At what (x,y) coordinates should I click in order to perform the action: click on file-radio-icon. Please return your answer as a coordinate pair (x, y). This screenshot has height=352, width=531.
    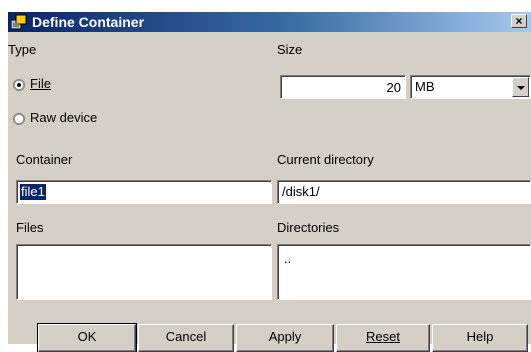
    Looking at the image, I should click on (19, 85).